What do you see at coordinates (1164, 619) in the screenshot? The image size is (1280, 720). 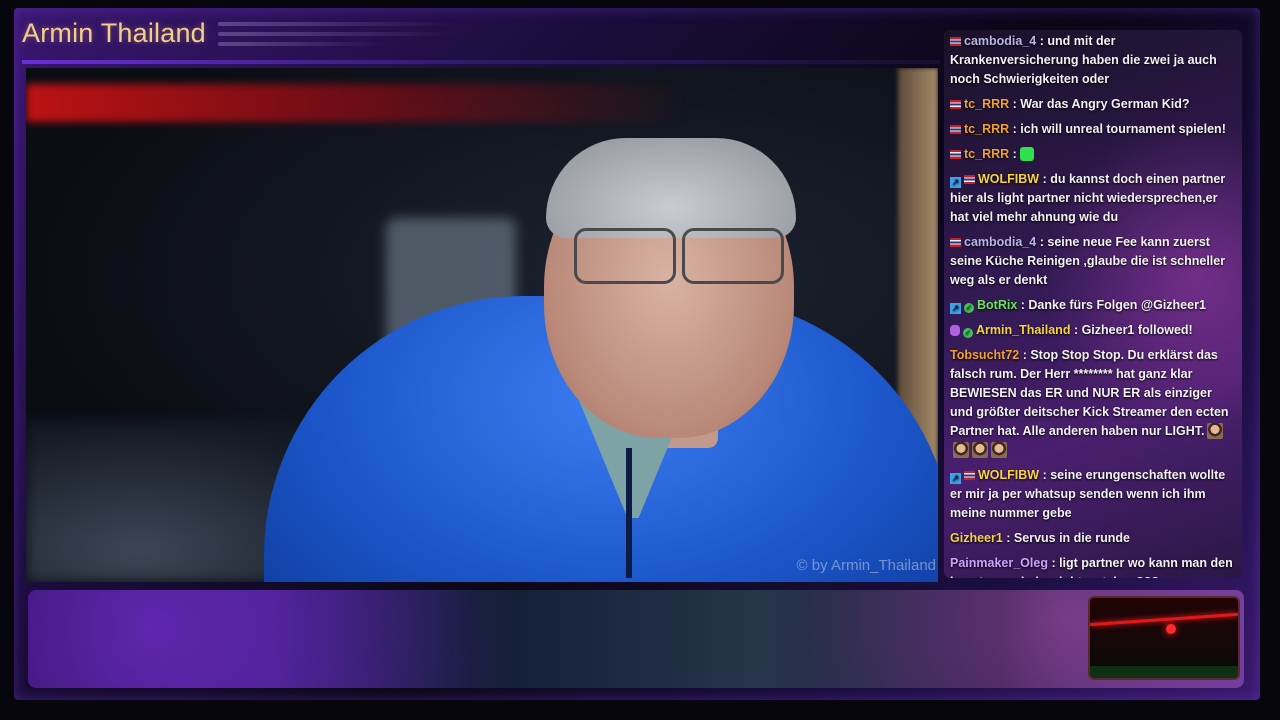 I see `red-laser` at bounding box center [1164, 619].